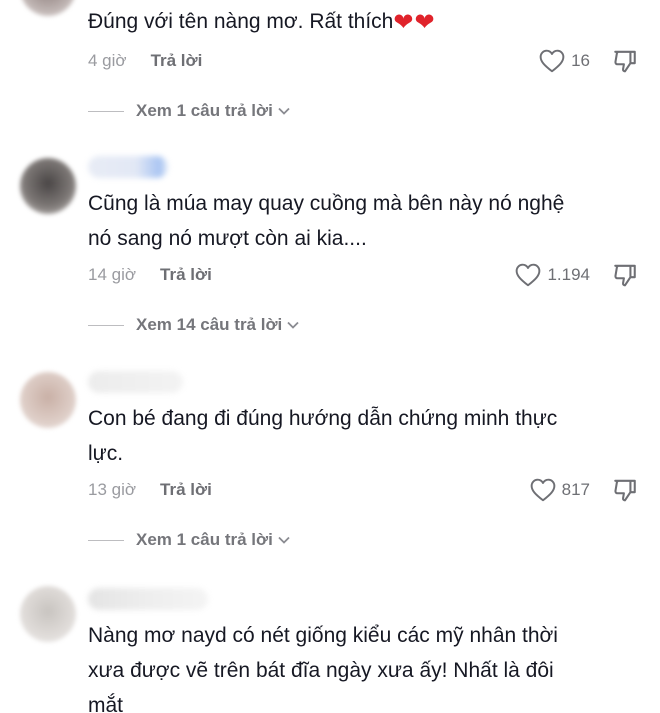 This screenshot has height=713, width=660. What do you see at coordinates (150, 490) in the screenshot?
I see `comment-meta: 13 giờ Trả lời` at bounding box center [150, 490].